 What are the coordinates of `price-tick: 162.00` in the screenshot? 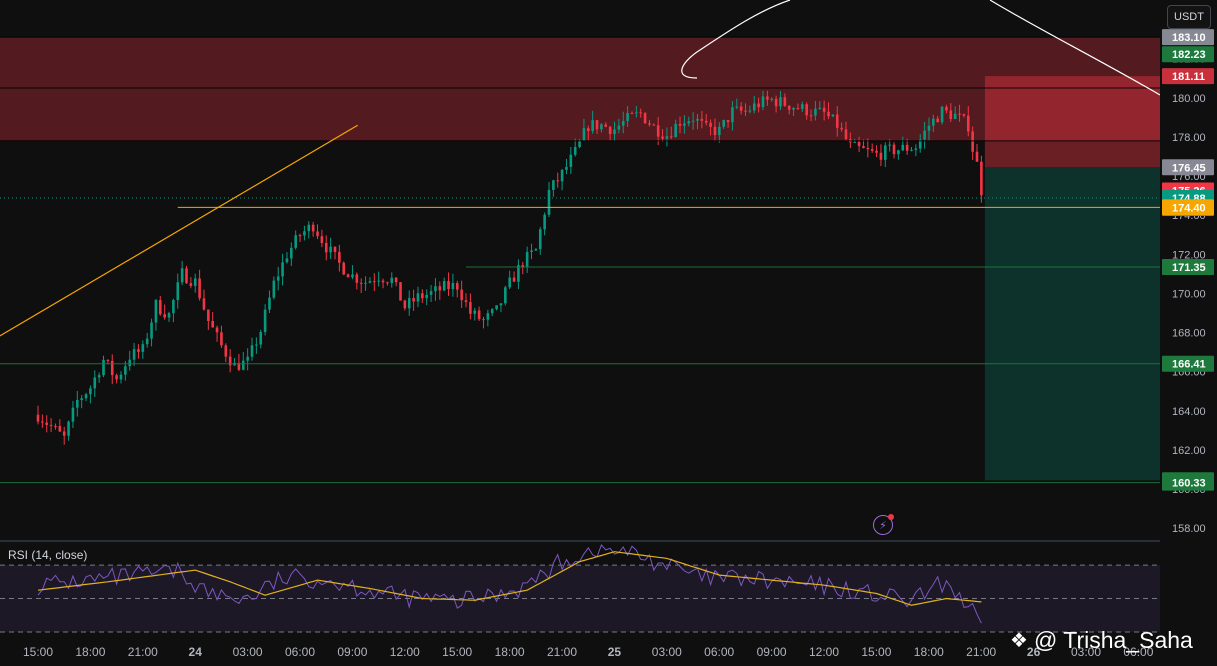 It's located at (1189, 451).